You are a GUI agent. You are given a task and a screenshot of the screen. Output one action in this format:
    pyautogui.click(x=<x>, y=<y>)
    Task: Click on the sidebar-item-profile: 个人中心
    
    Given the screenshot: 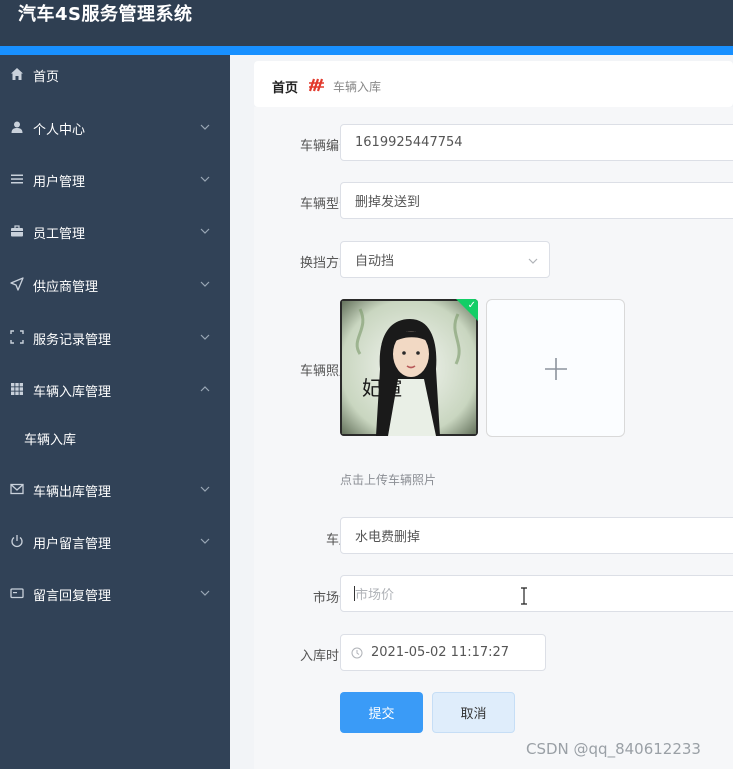 What is the action you would take?
    pyautogui.click(x=115, y=128)
    